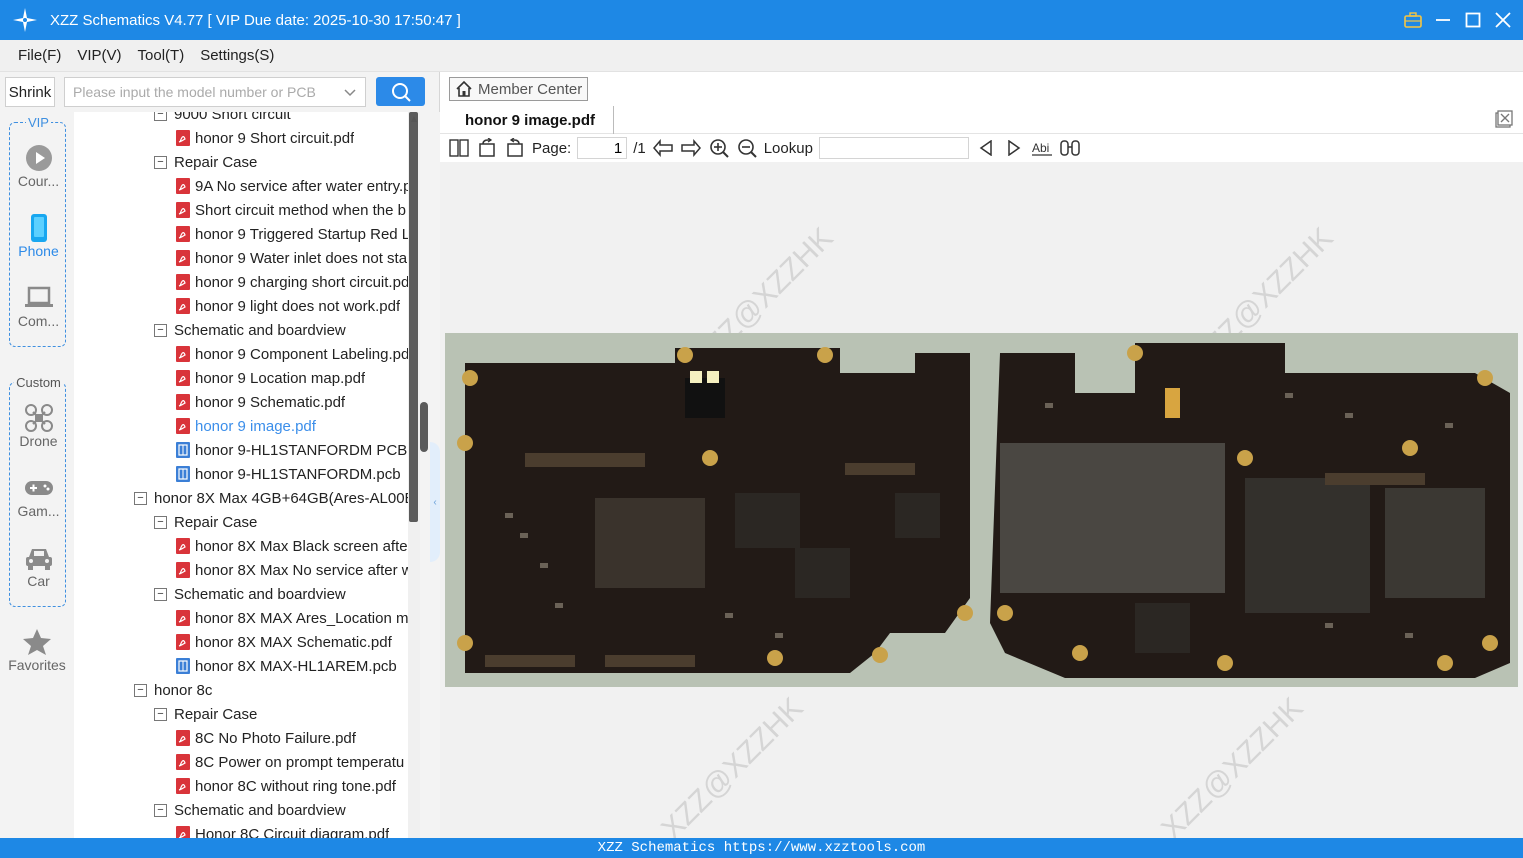 This screenshot has height=858, width=1523. What do you see at coordinates (1042, 148) in the screenshot?
I see `match-case-icon: Abi` at bounding box center [1042, 148].